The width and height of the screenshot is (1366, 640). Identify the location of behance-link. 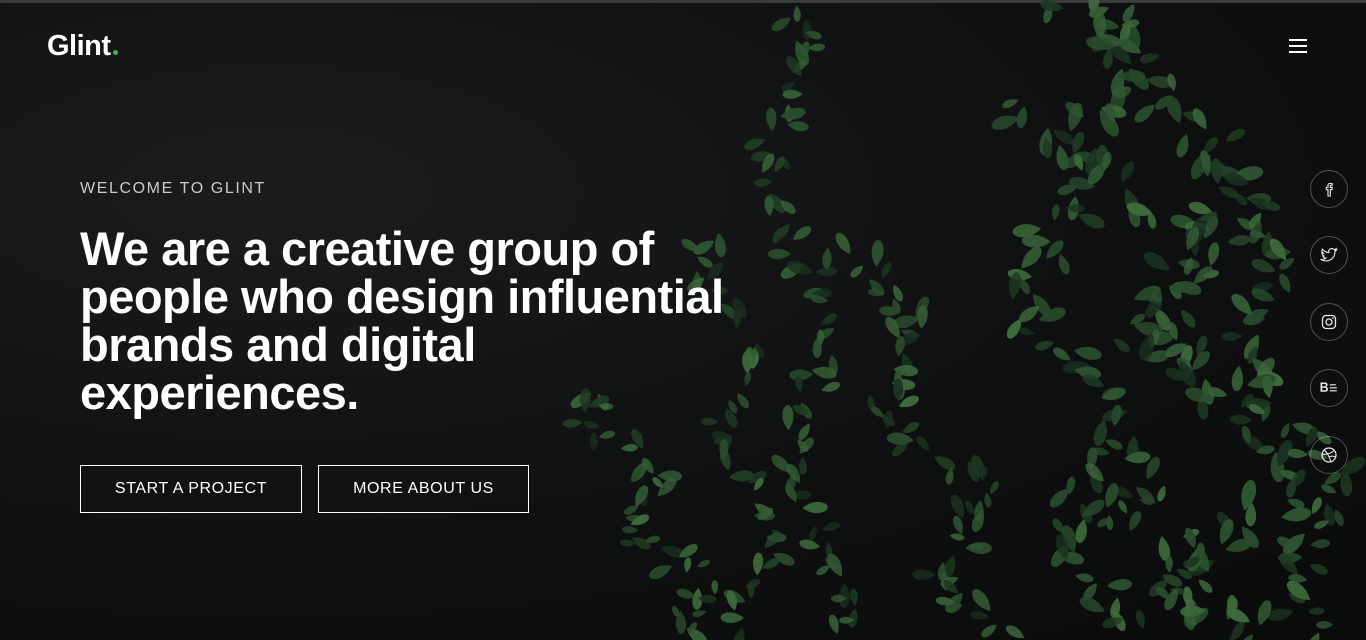
(1329, 388).